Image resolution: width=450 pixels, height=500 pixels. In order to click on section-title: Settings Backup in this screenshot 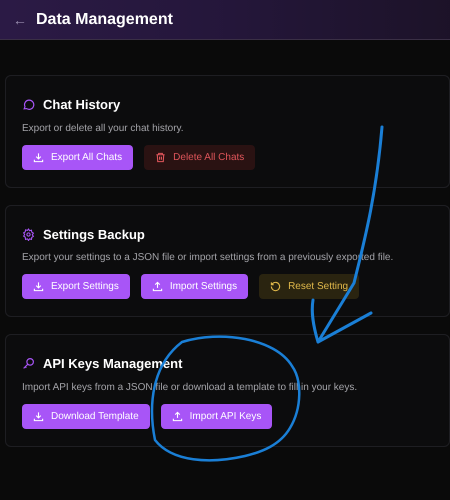, I will do `click(94, 235)`.